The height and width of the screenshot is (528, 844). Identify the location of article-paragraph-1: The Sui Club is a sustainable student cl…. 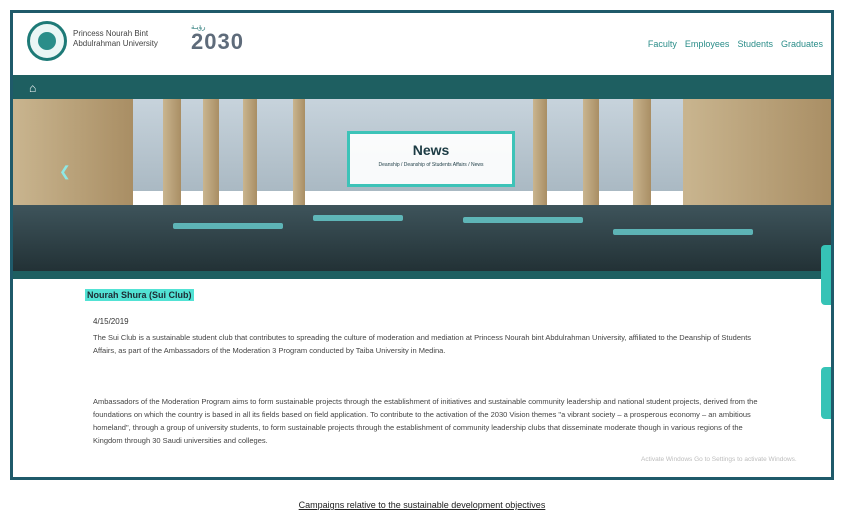
(422, 344).